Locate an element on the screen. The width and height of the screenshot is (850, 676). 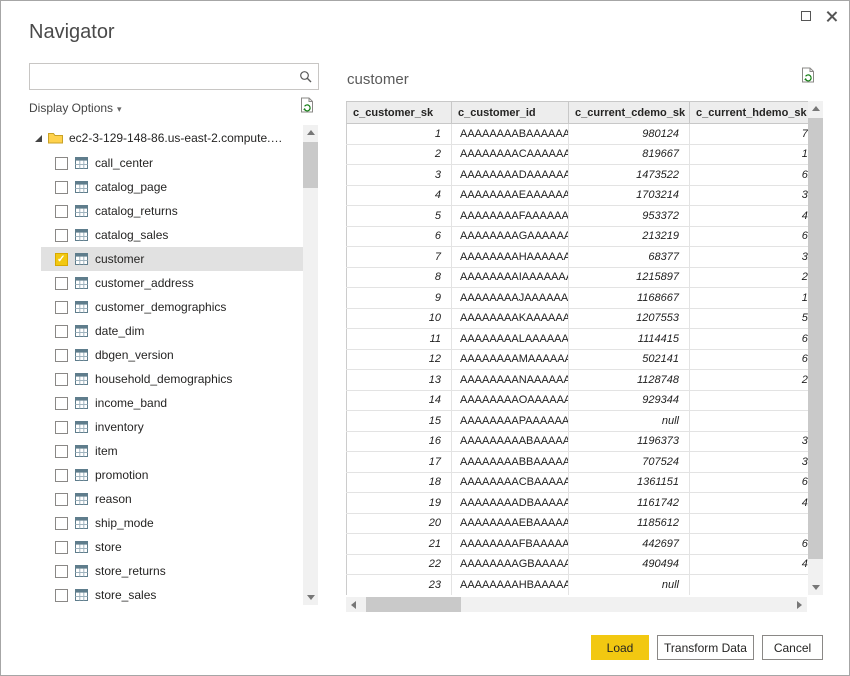
tree-item-call_center: call_center is located at coordinates (172, 163).